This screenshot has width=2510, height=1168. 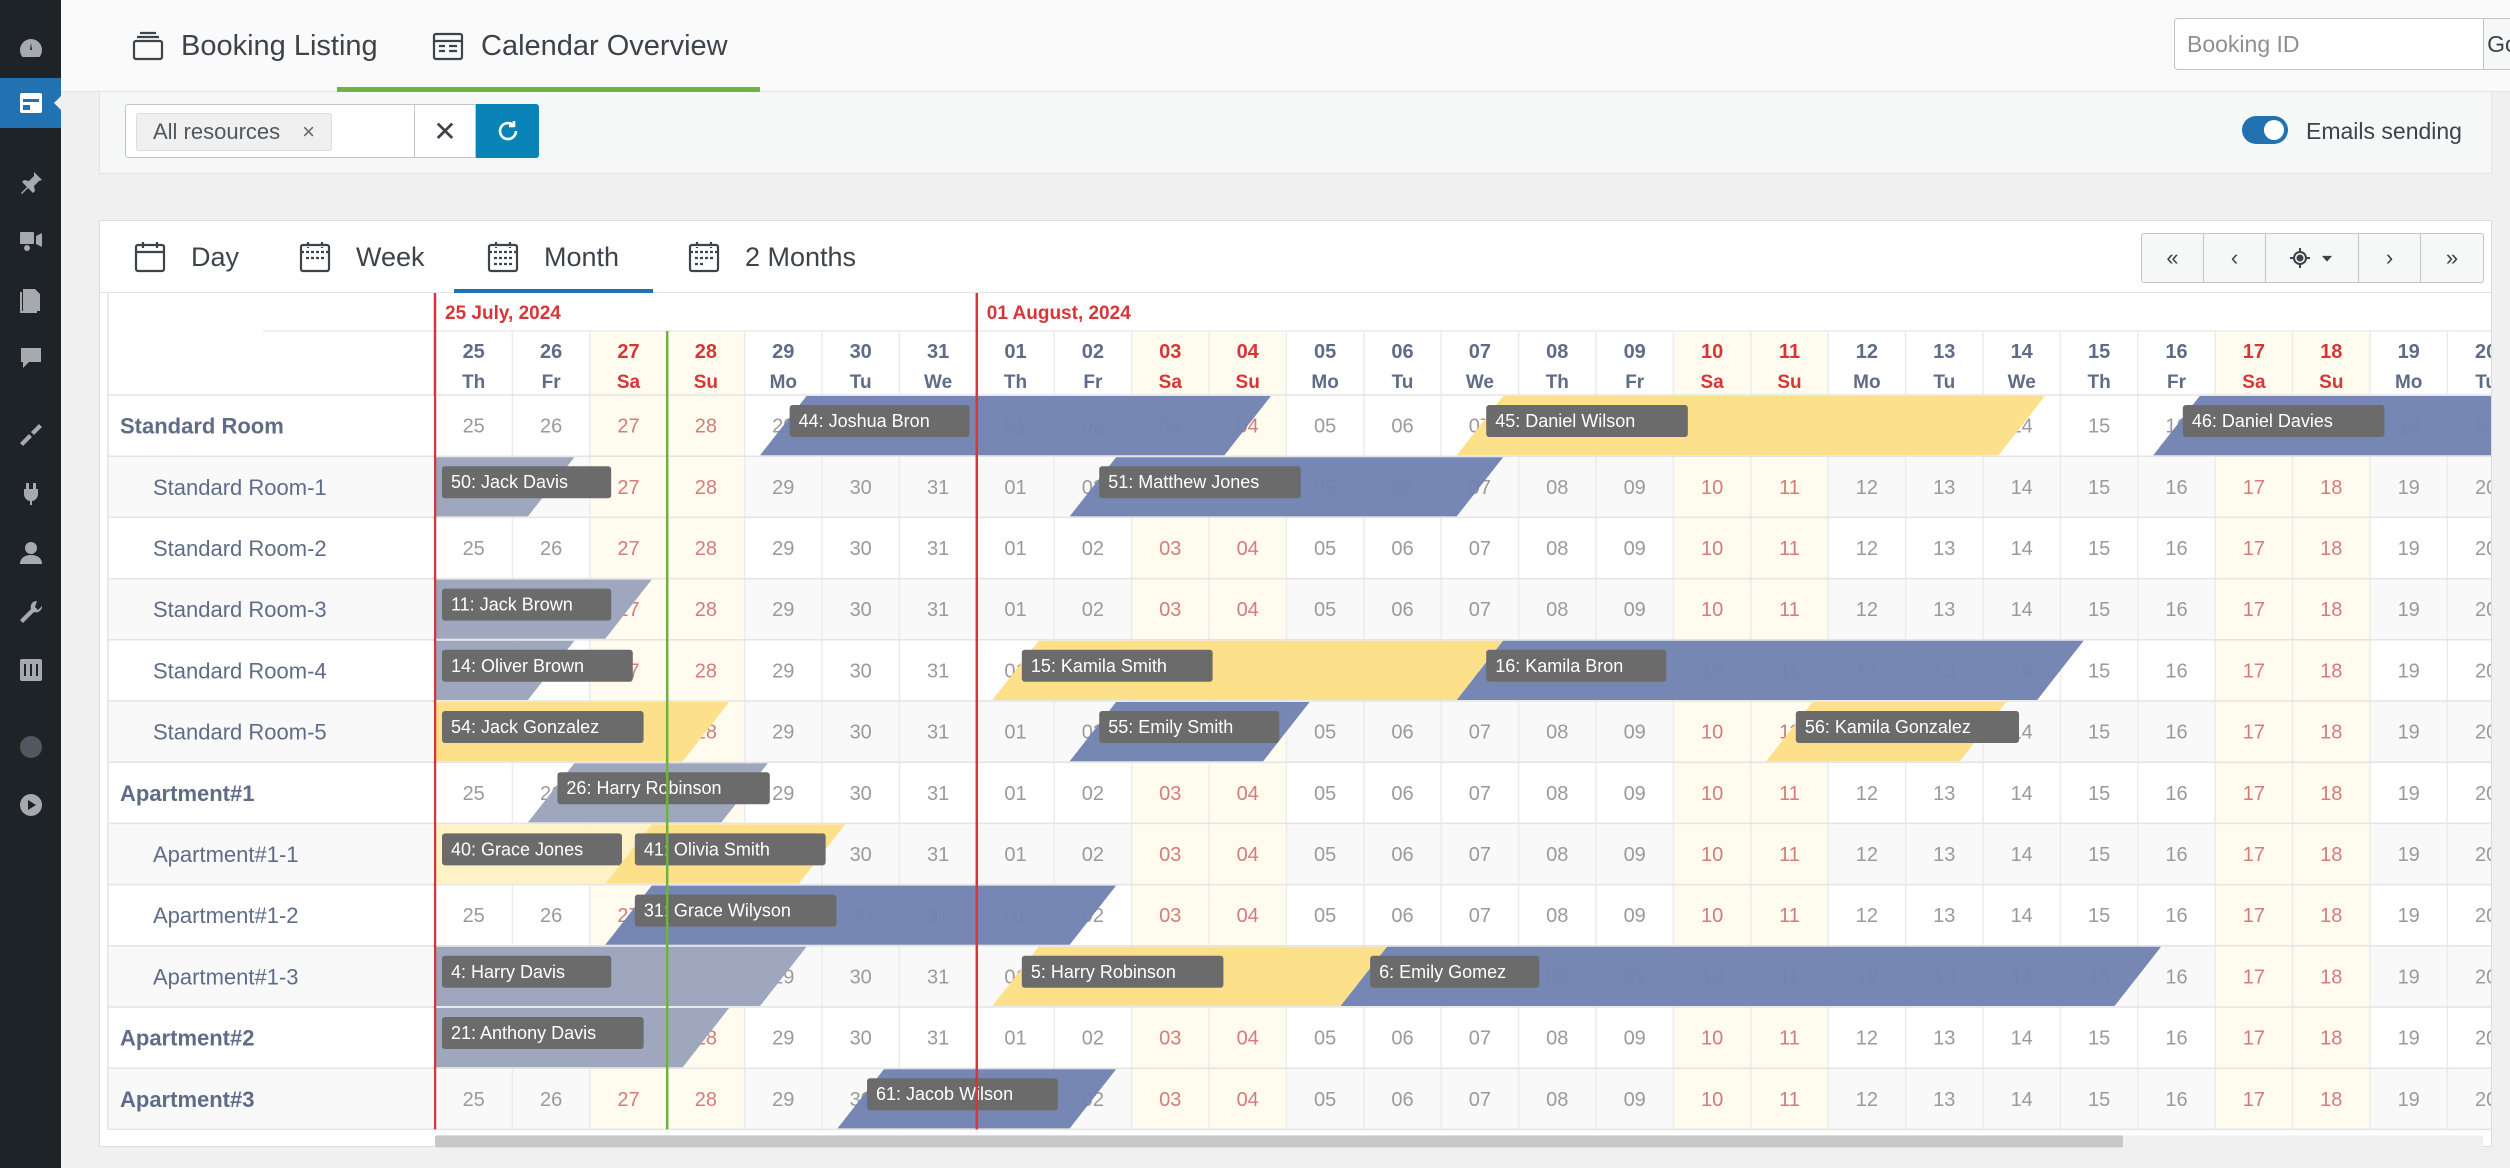 I want to click on tab-2-months: 2 Months, so click(x=771, y=257).